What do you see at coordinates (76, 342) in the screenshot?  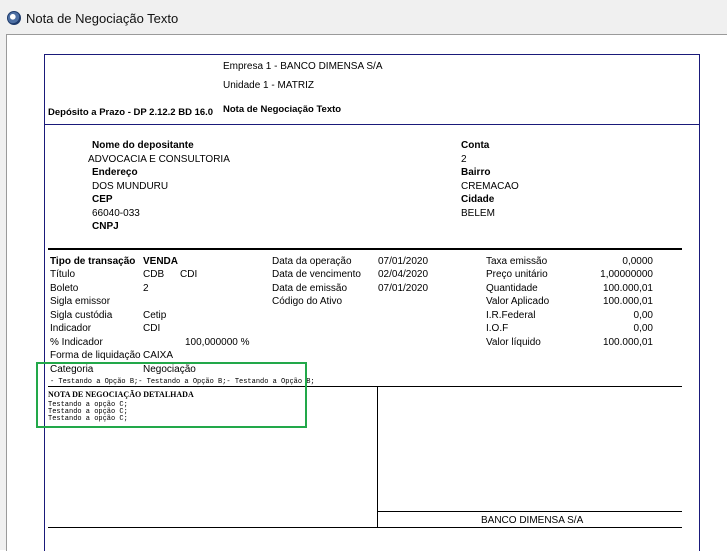 I see `pct-indicador-label: % Indicador` at bounding box center [76, 342].